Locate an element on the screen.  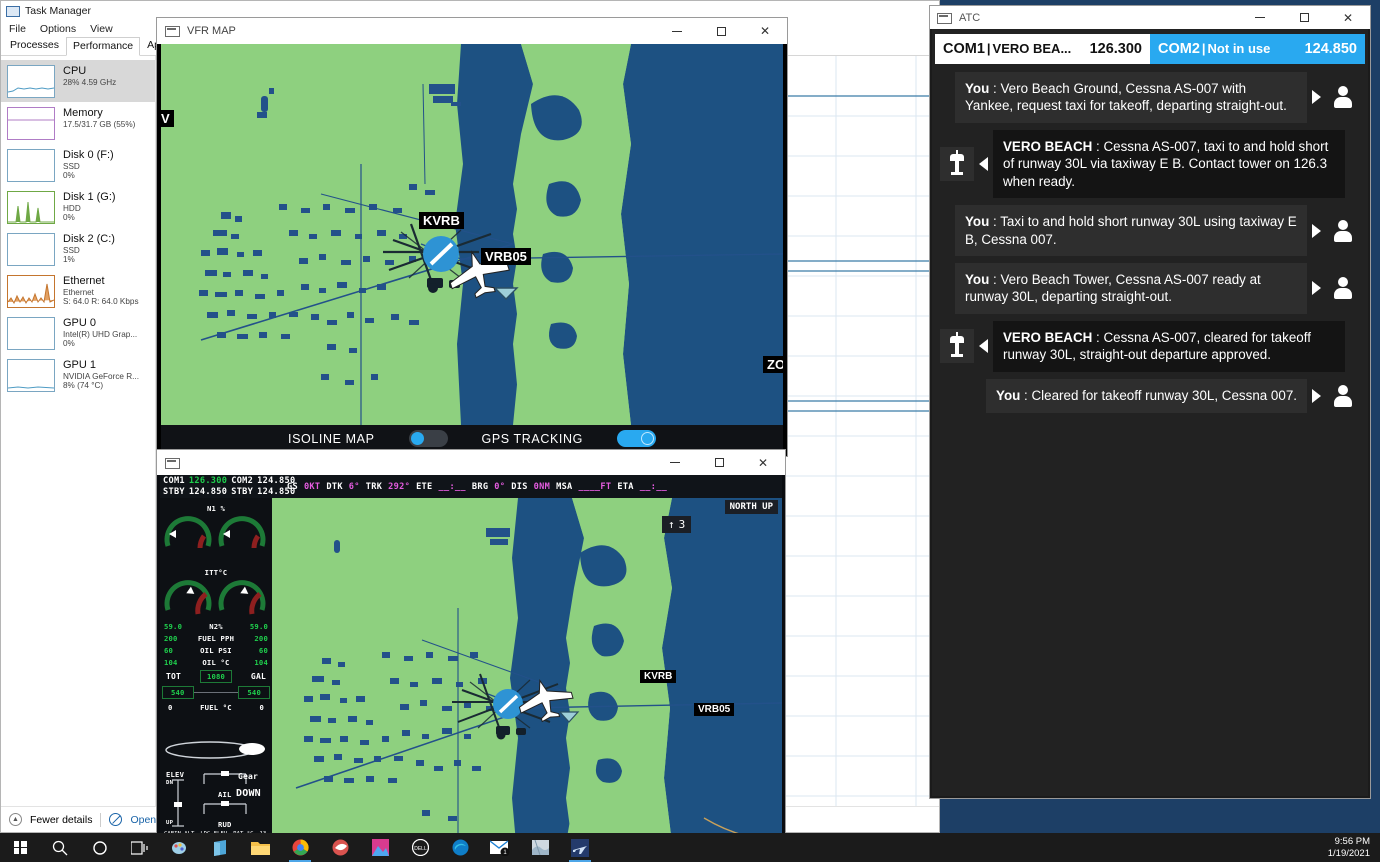
disk0-thumbnail is located at coordinates (31, 165).